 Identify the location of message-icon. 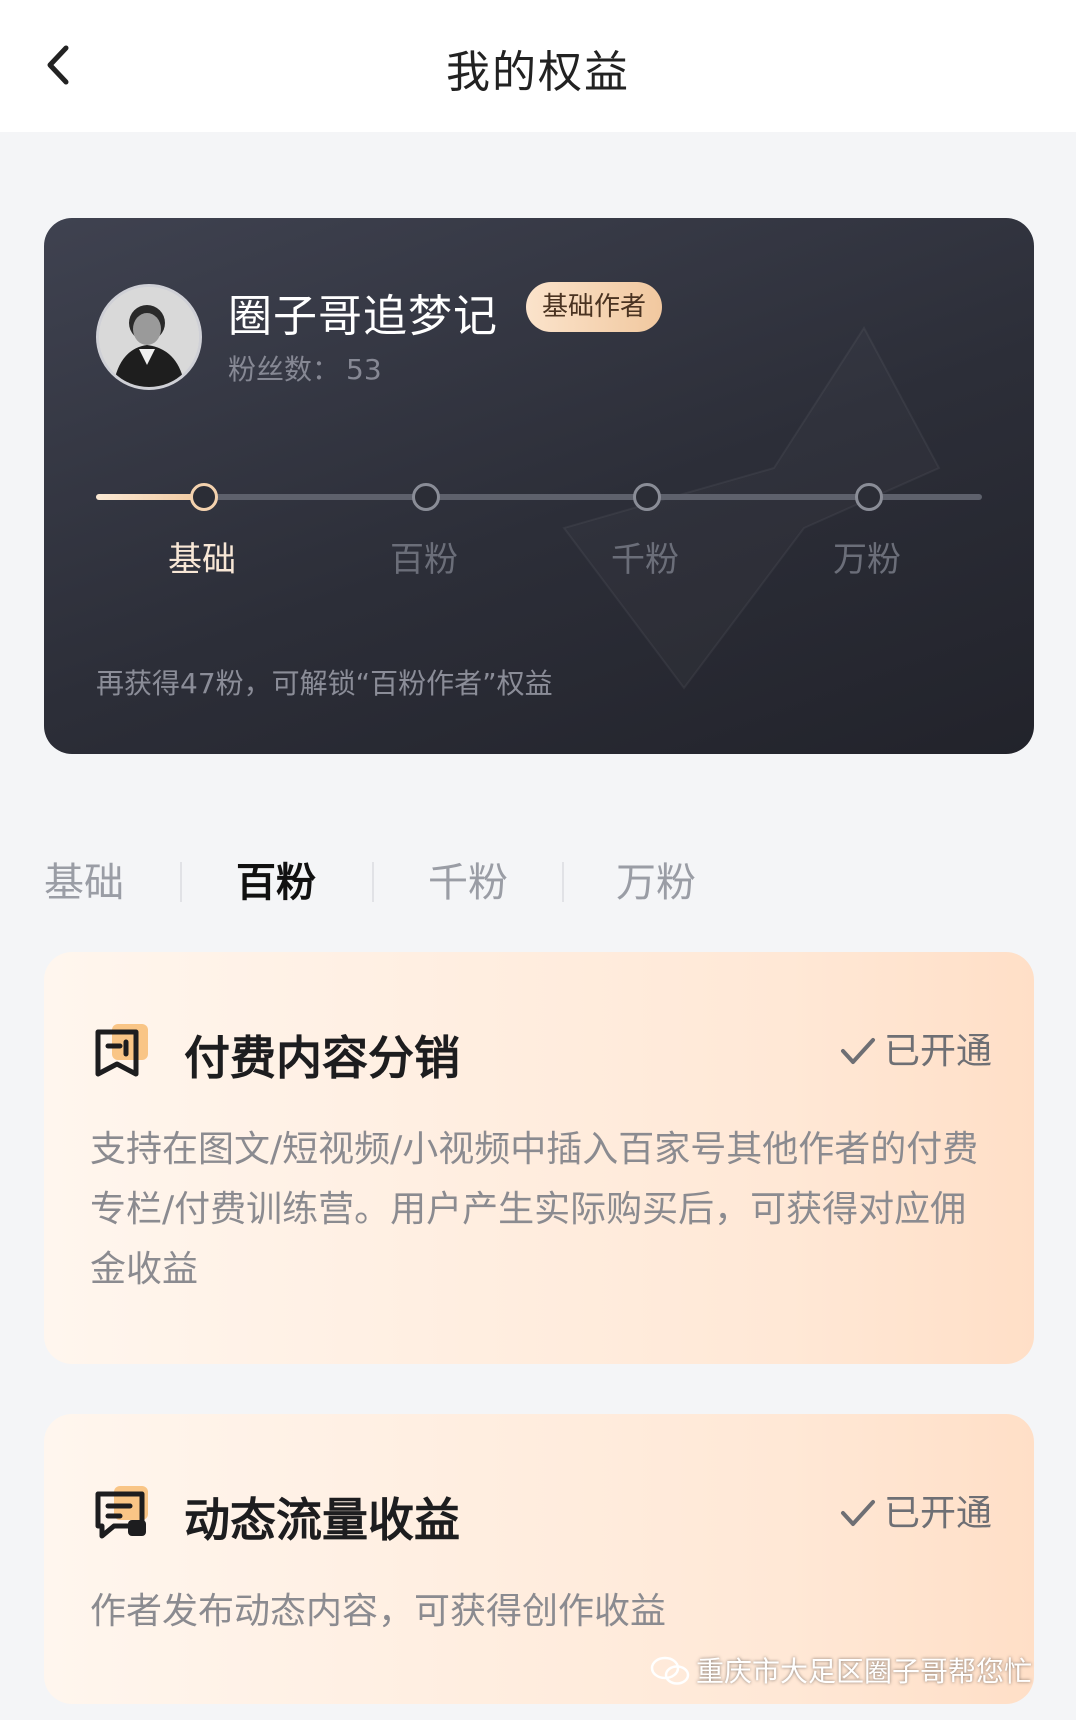
(121, 1512).